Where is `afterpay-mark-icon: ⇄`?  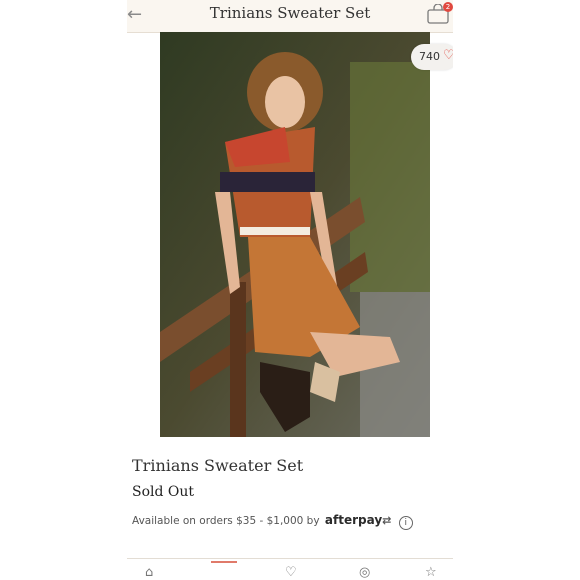 afterpay-mark-icon: ⇄ is located at coordinates (387, 520).